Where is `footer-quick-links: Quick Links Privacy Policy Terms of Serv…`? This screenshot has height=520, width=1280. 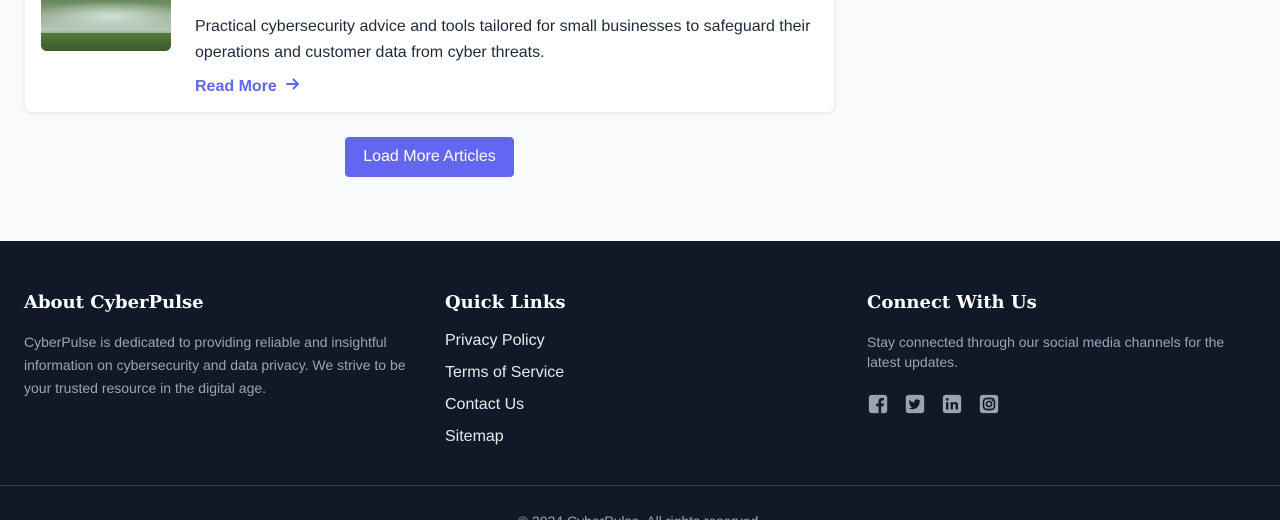
footer-quick-links: Quick Links Privacy Policy Terms of Serv… is located at coordinates (635, 375).